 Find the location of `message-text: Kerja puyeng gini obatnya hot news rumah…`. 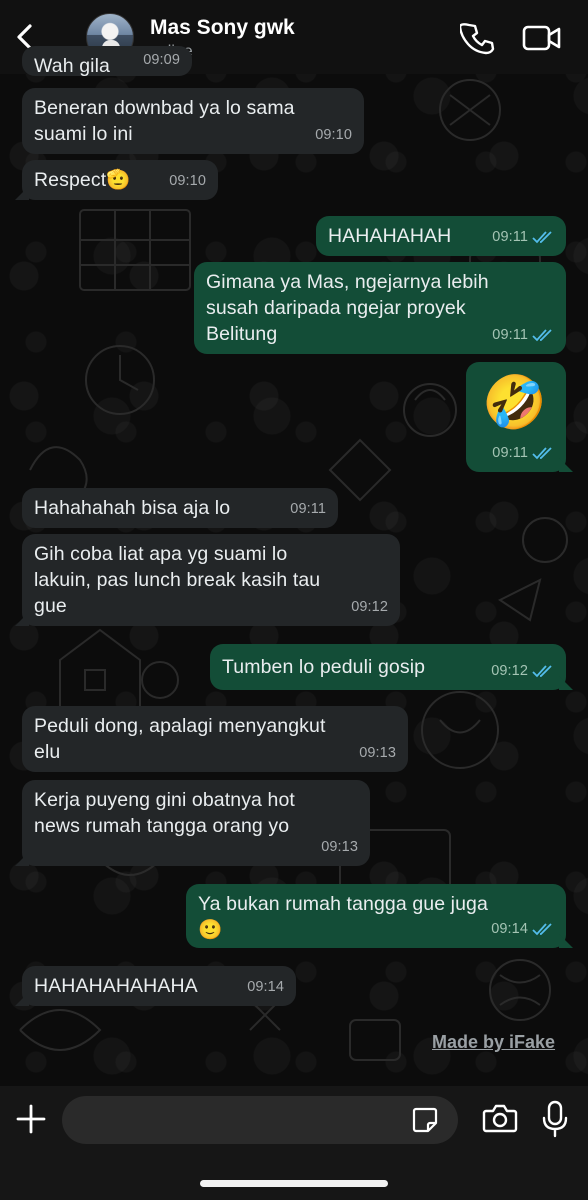

message-text: Kerja puyeng gini obatnya hot news rumah… is located at coordinates (164, 813).